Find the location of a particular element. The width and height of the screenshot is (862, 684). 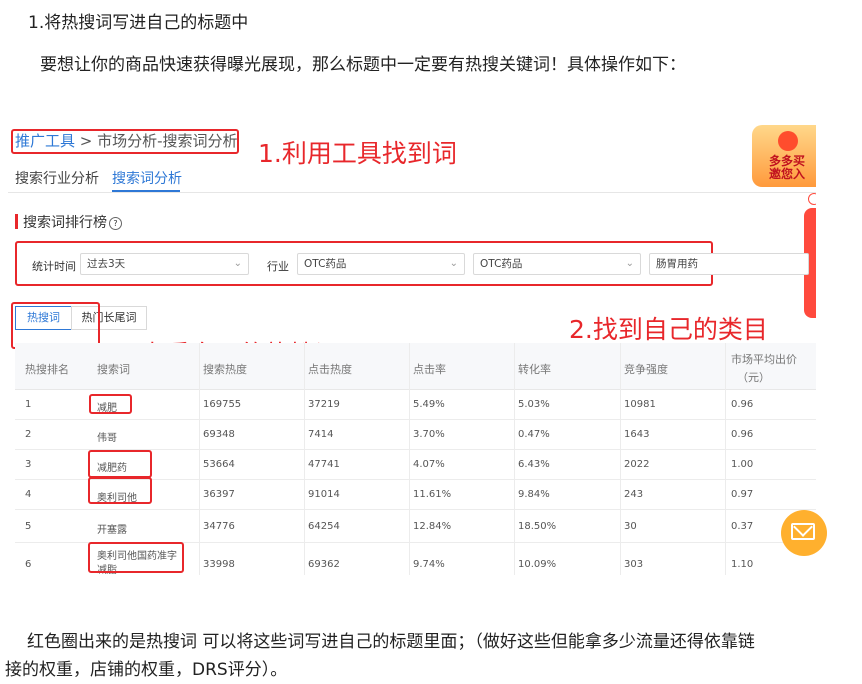

table-row: 1 减肥 169755 37219 5.49% 5.03% 10981 0.96 is located at coordinates (415, 405).